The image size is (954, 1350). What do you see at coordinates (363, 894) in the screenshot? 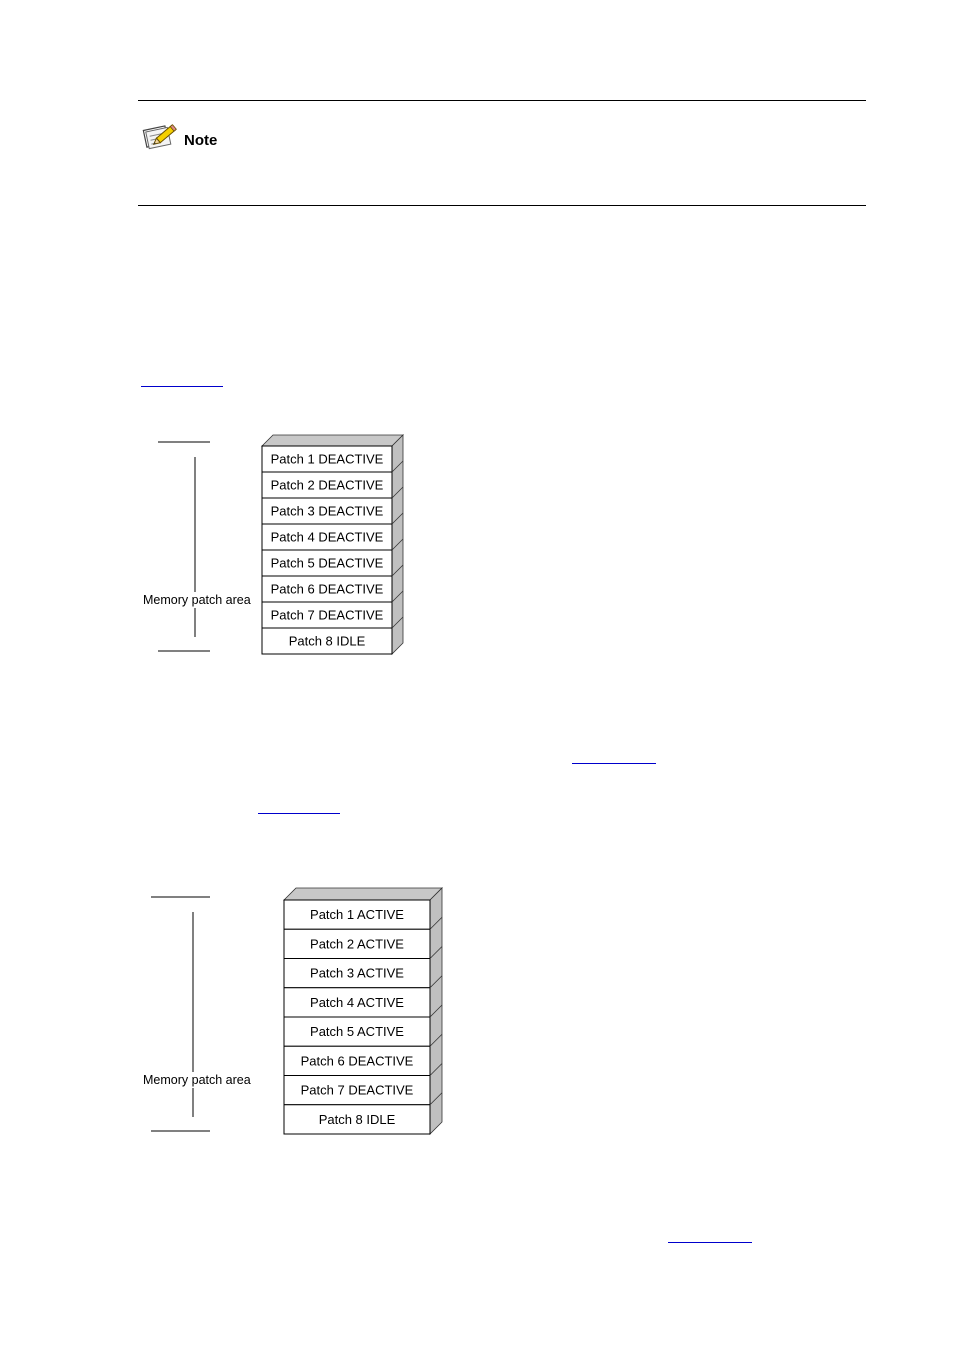
I see `stack-top-face` at bounding box center [363, 894].